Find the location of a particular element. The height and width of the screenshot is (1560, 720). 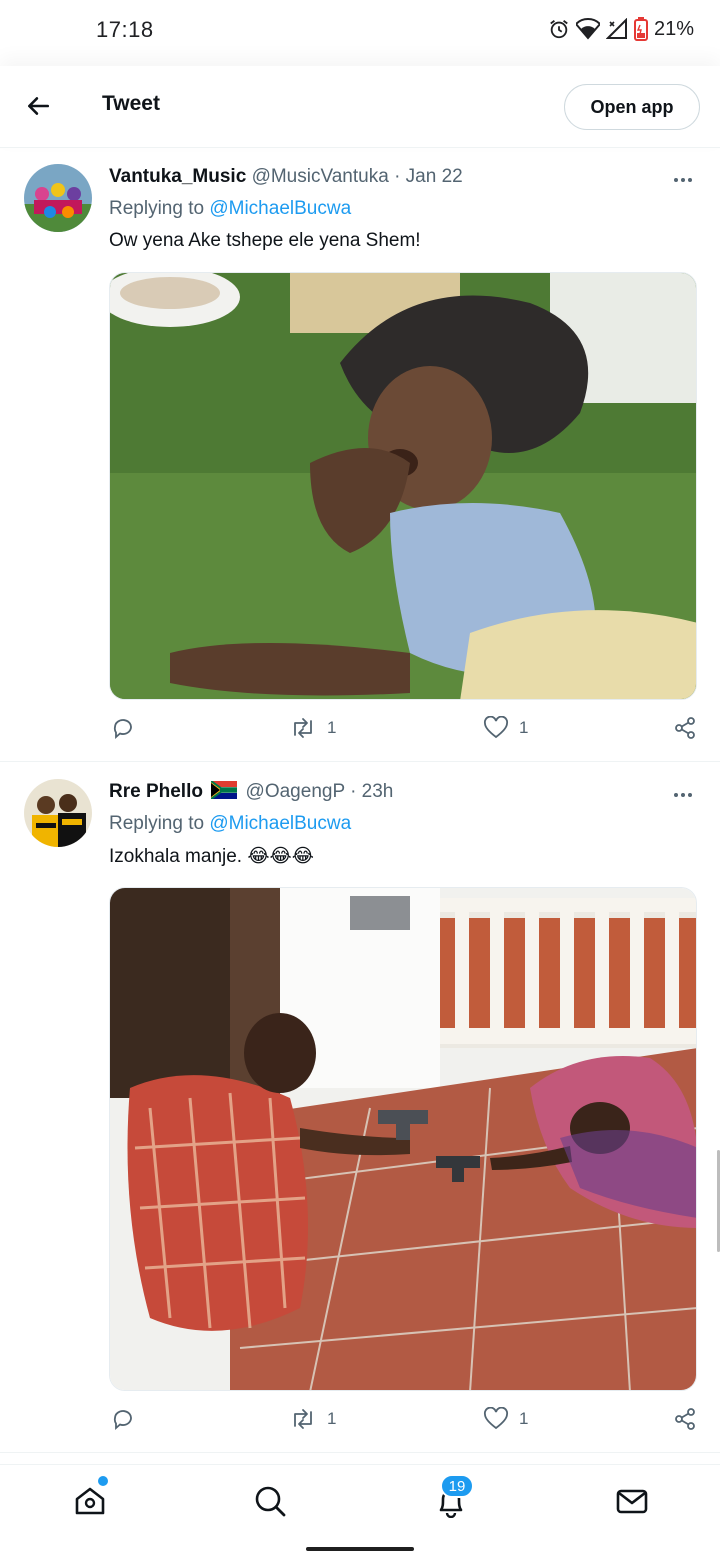

gesture-bar is located at coordinates (360, 1549).